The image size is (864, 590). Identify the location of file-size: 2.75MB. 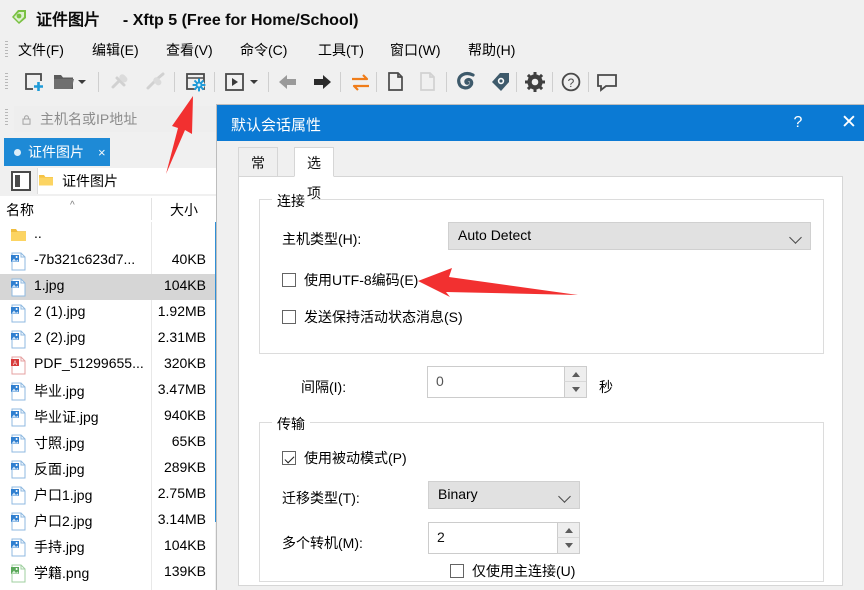
(181, 493).